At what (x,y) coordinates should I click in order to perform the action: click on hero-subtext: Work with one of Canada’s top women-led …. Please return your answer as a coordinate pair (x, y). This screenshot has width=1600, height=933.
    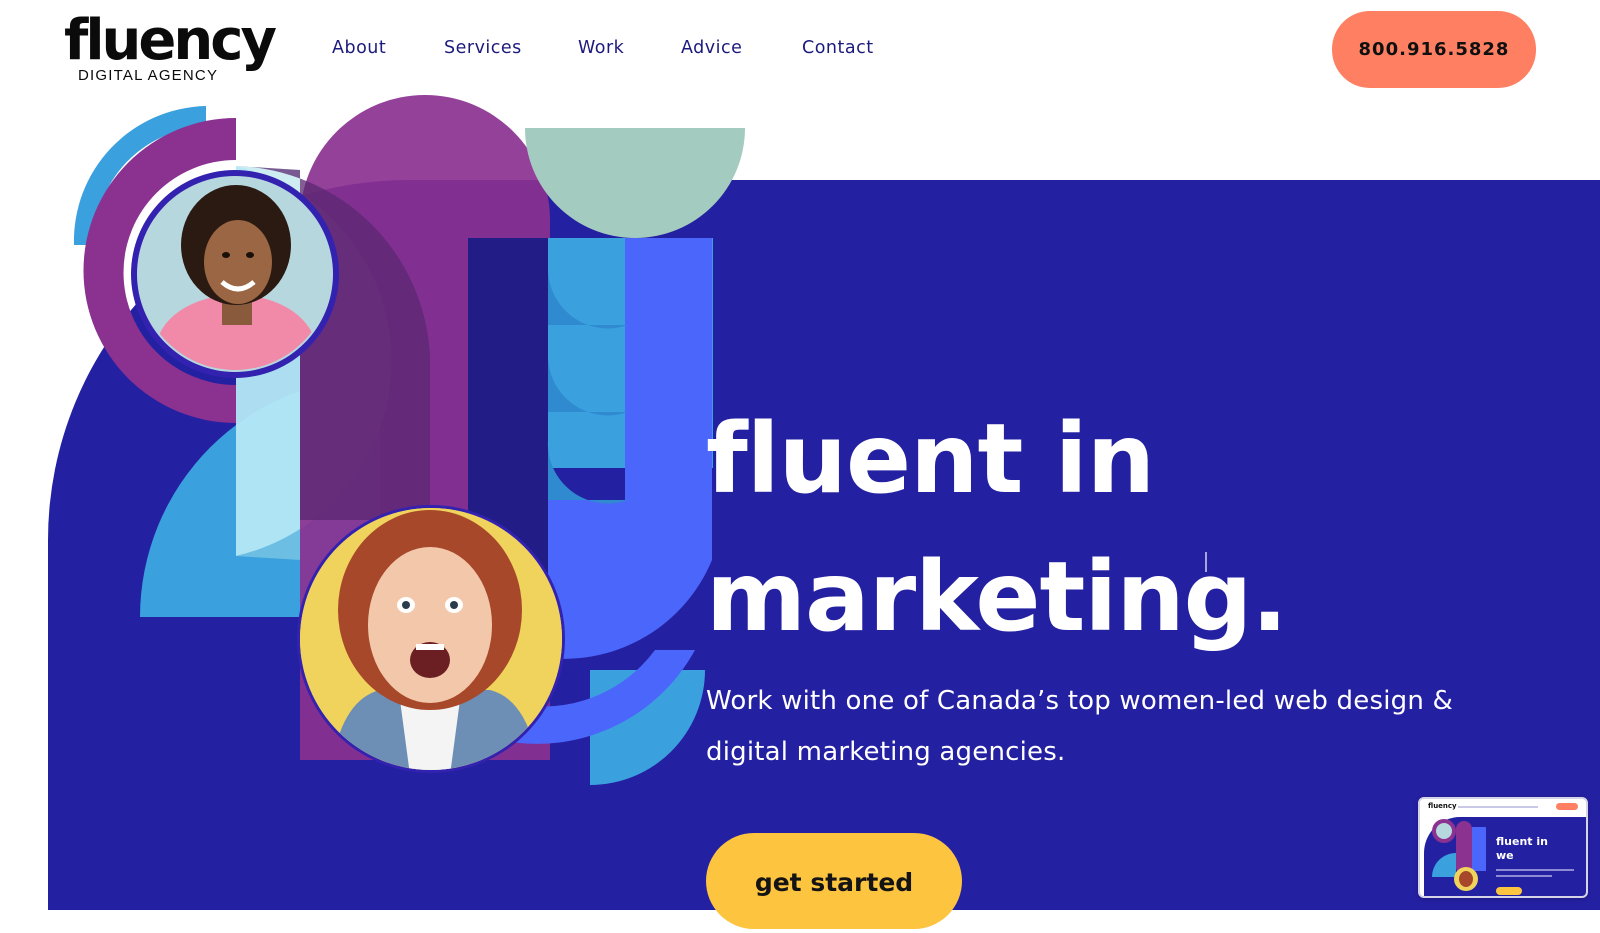
    Looking at the image, I should click on (1079, 726).